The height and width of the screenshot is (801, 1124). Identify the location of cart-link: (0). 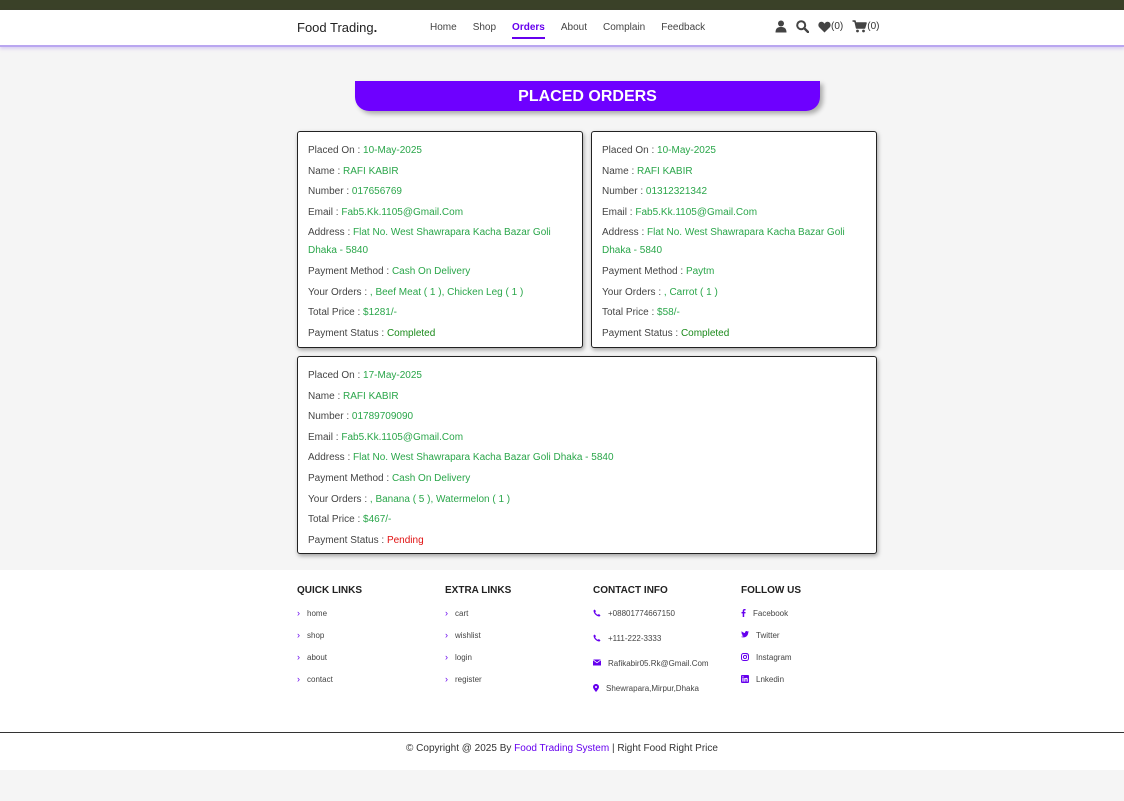
(865, 26).